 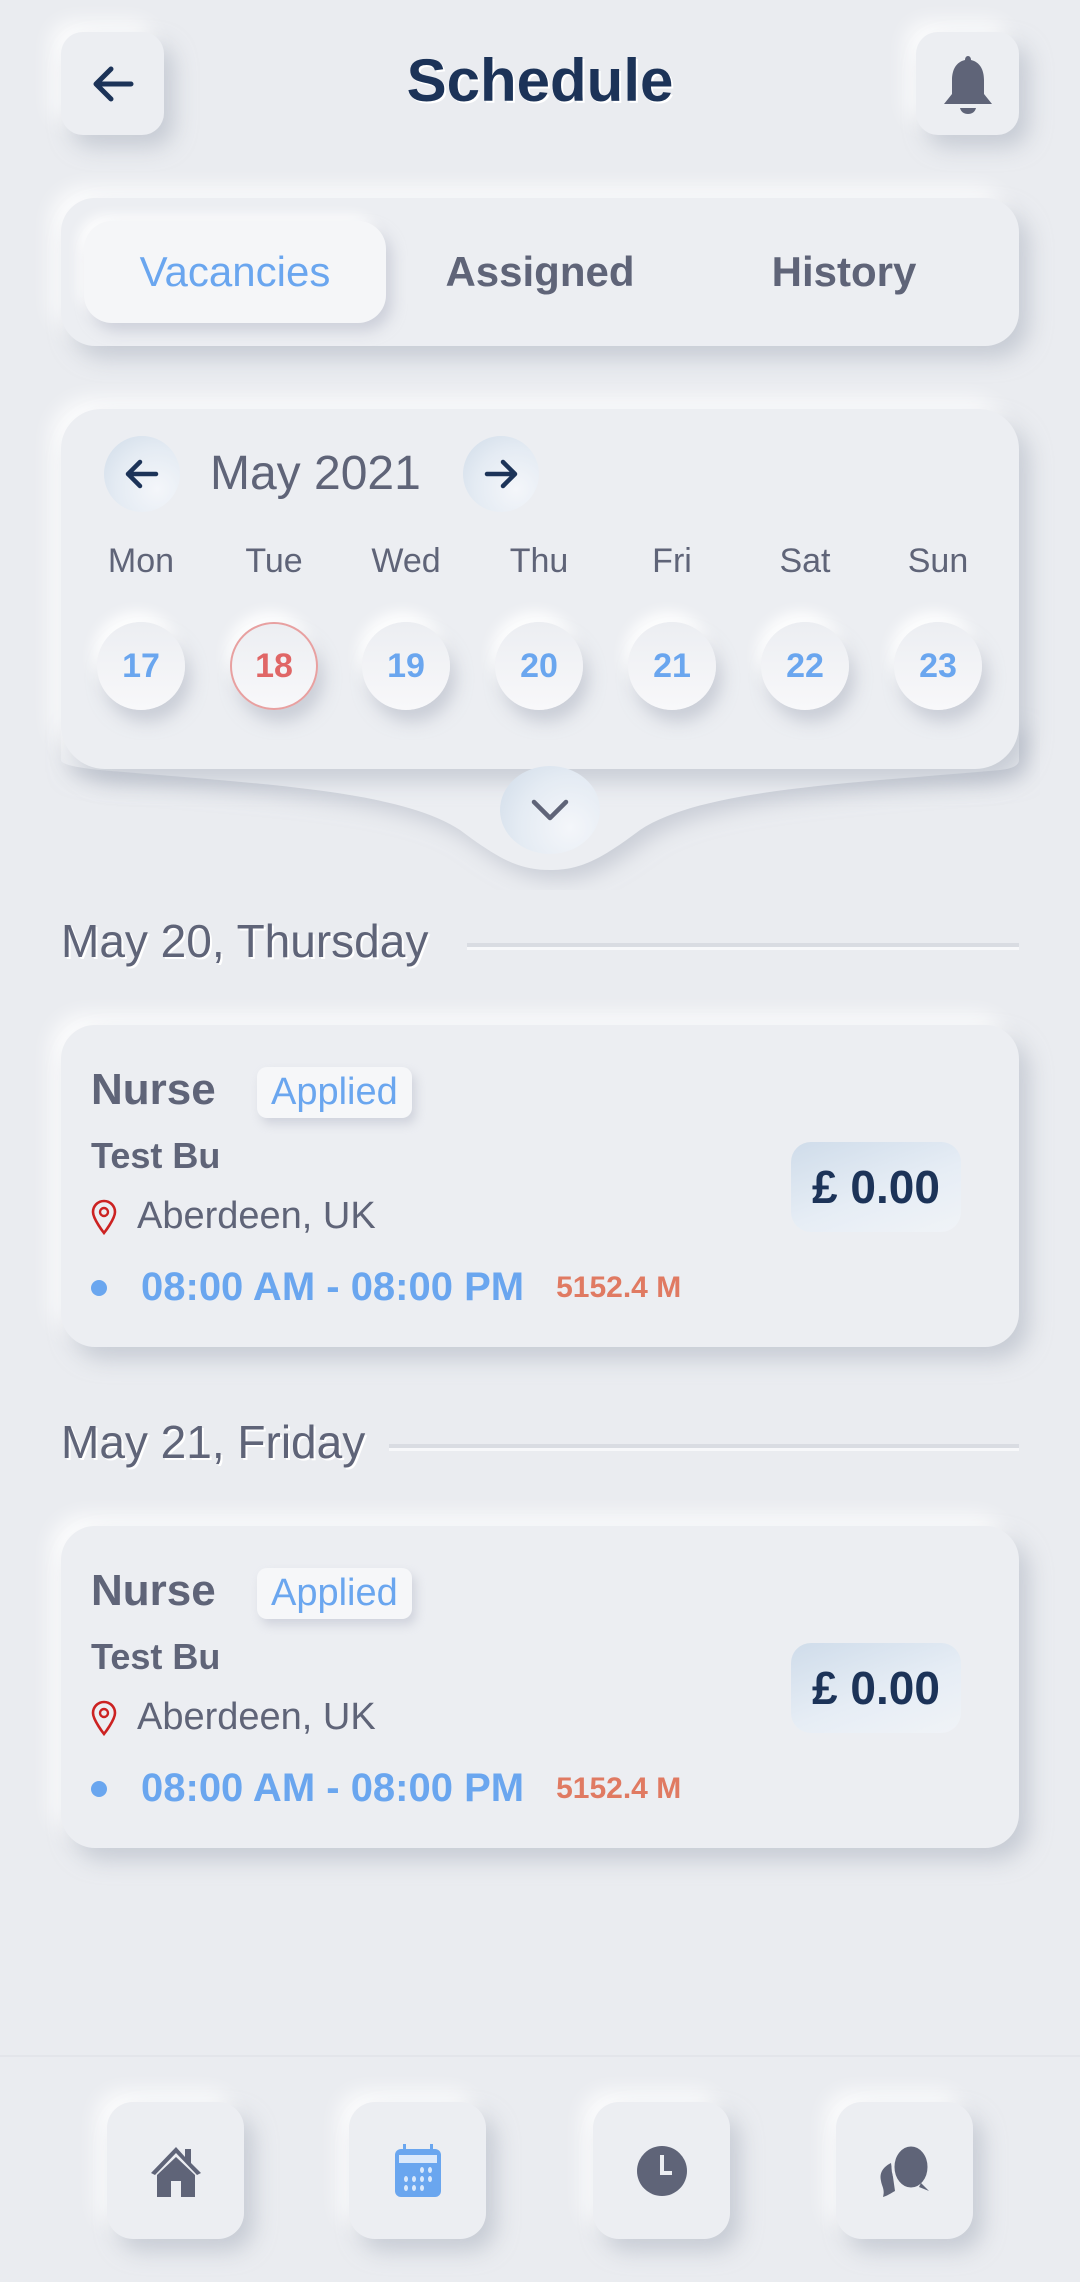 What do you see at coordinates (274, 561) in the screenshot?
I see `weekday-label: Tue` at bounding box center [274, 561].